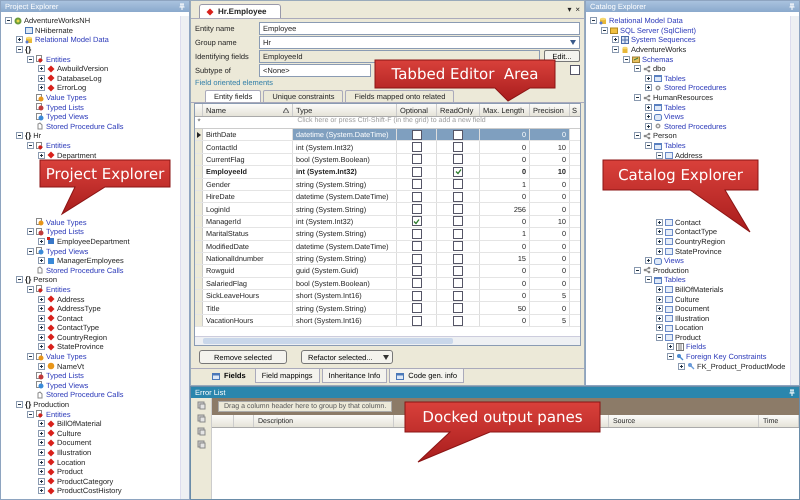 The image size is (800, 500). Describe the element at coordinates (240, 11) in the screenshot. I see `document-tab: Hr.Employee` at that location.